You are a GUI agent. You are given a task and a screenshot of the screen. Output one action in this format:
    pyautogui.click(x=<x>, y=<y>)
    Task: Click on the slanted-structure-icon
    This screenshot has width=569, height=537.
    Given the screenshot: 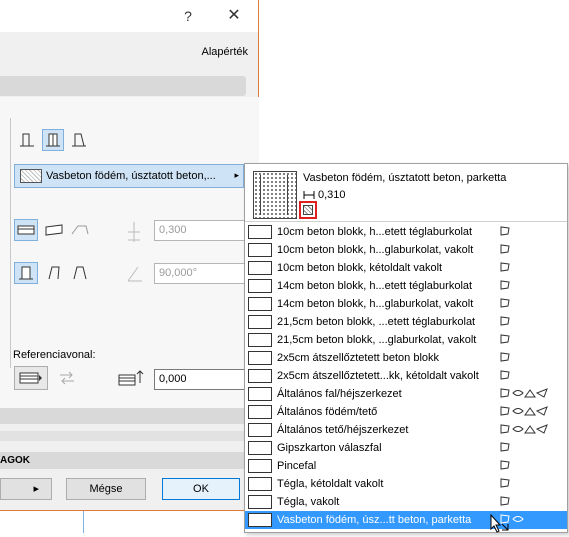 What is the action you would take?
    pyautogui.click(x=54, y=230)
    